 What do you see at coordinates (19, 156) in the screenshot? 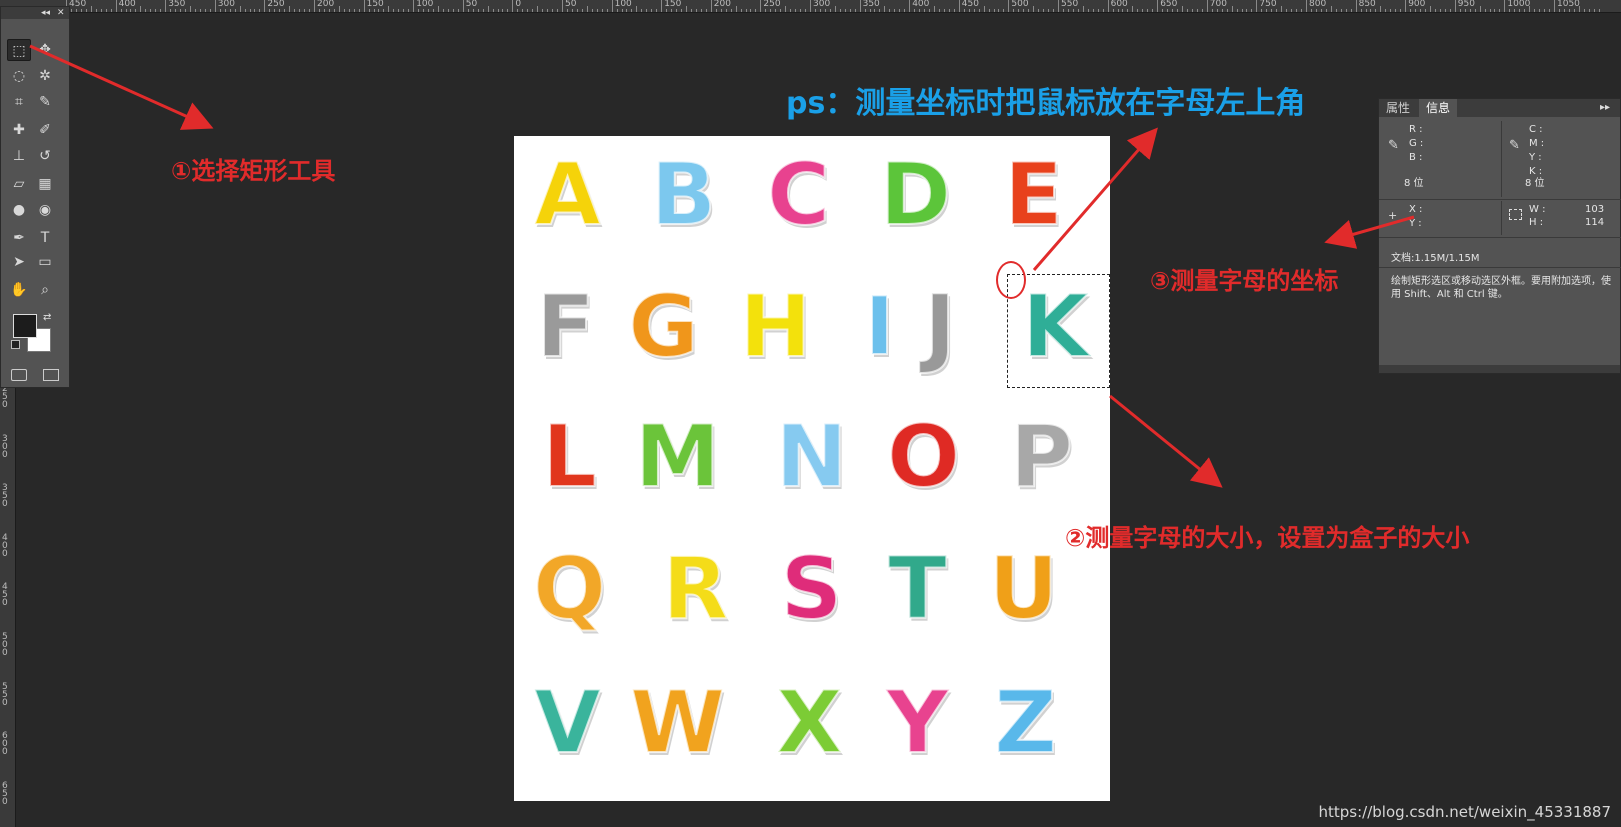
I see `stamp-icon: ⊥` at bounding box center [19, 156].